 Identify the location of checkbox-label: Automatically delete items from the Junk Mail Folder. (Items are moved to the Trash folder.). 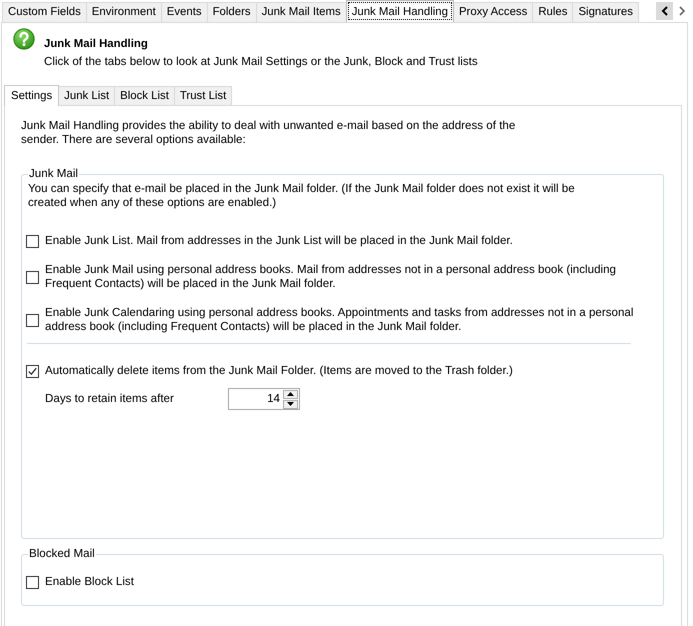
(340, 371).